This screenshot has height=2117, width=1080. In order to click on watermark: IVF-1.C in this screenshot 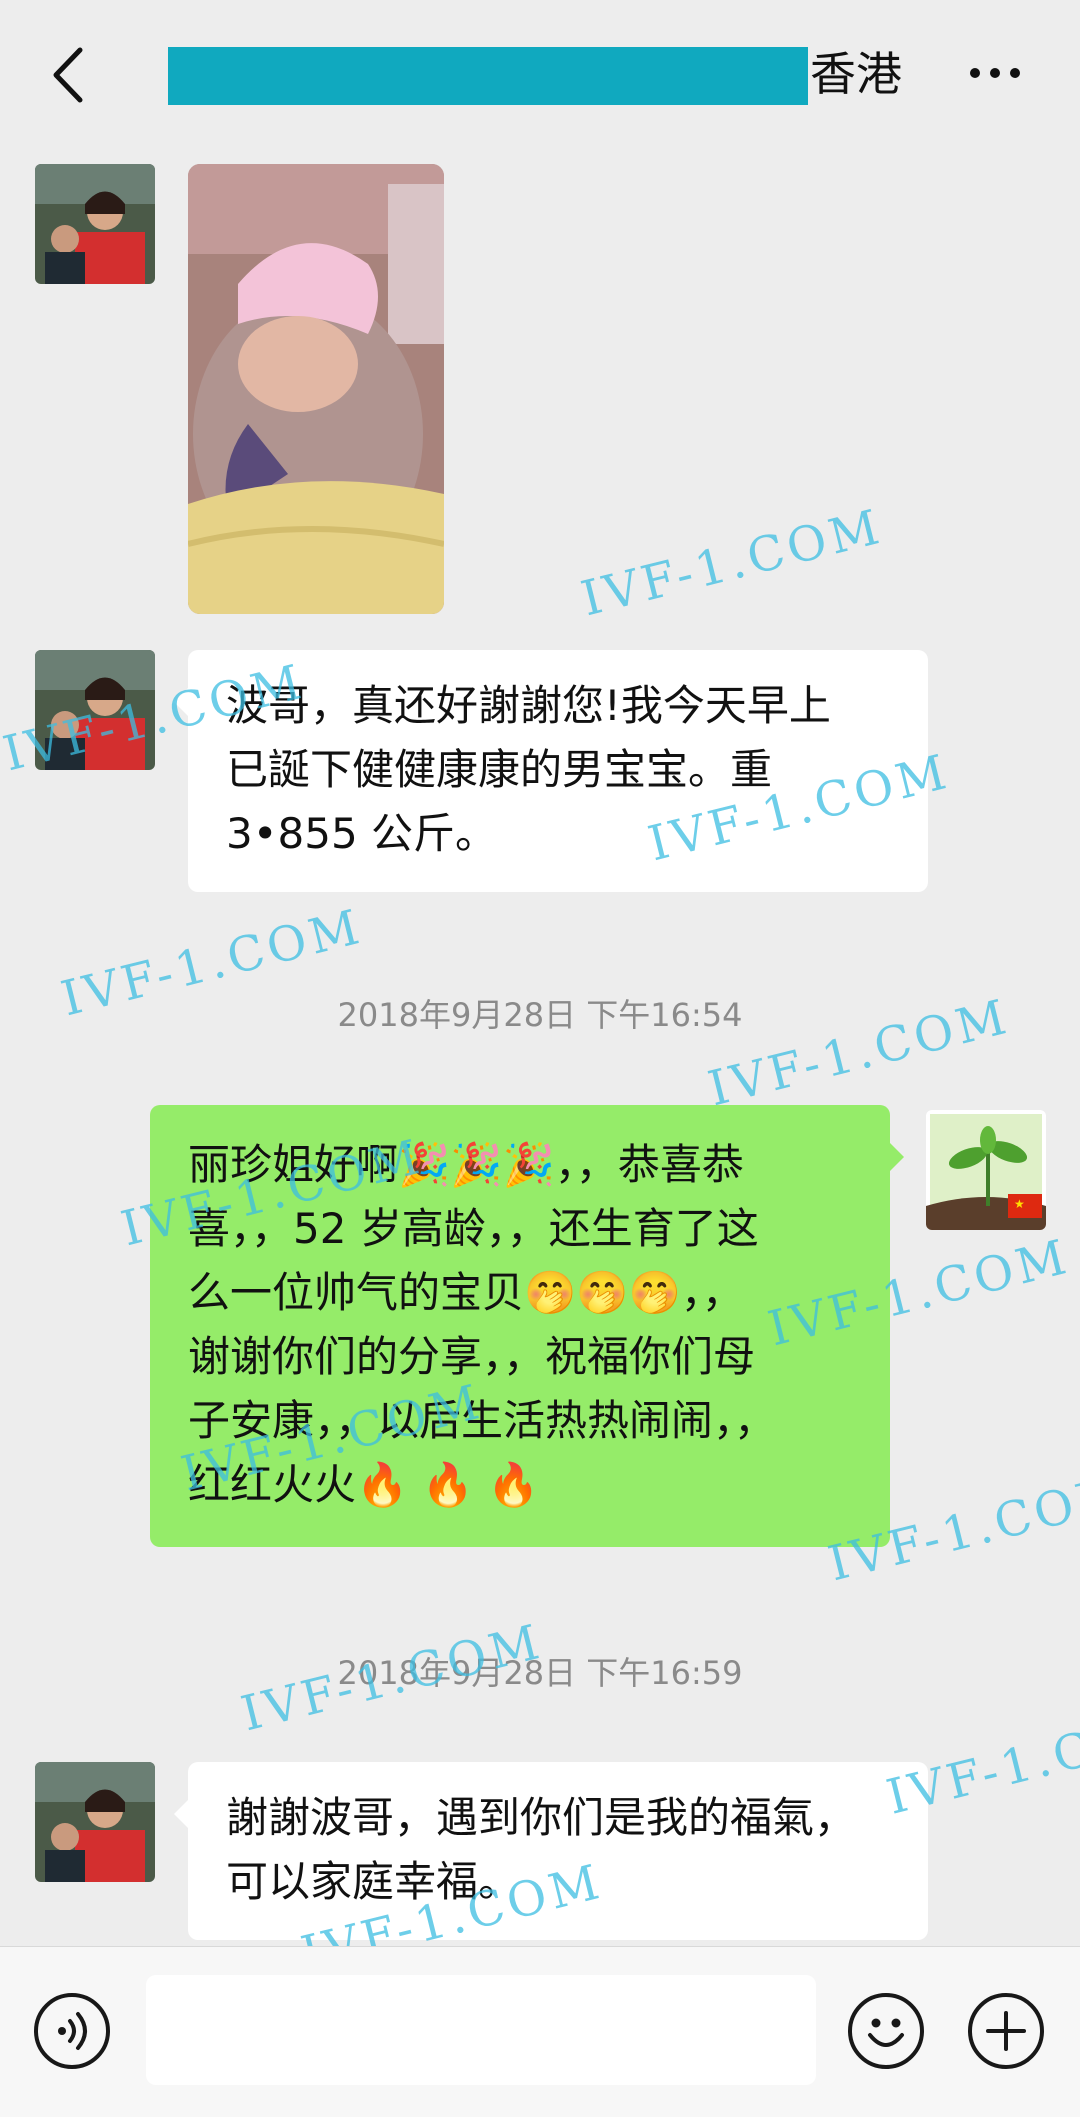, I will do `click(980, 1773)`.